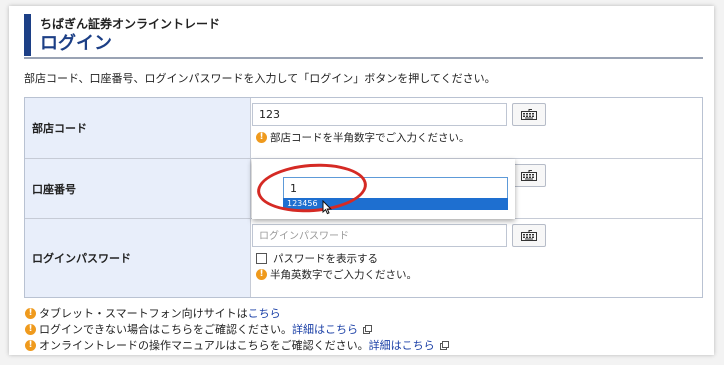 Image resolution: width=724 pixels, height=365 pixels. I want to click on tablet-site-text: タブレット・スマートフォン向けサイトは, so click(143, 313).